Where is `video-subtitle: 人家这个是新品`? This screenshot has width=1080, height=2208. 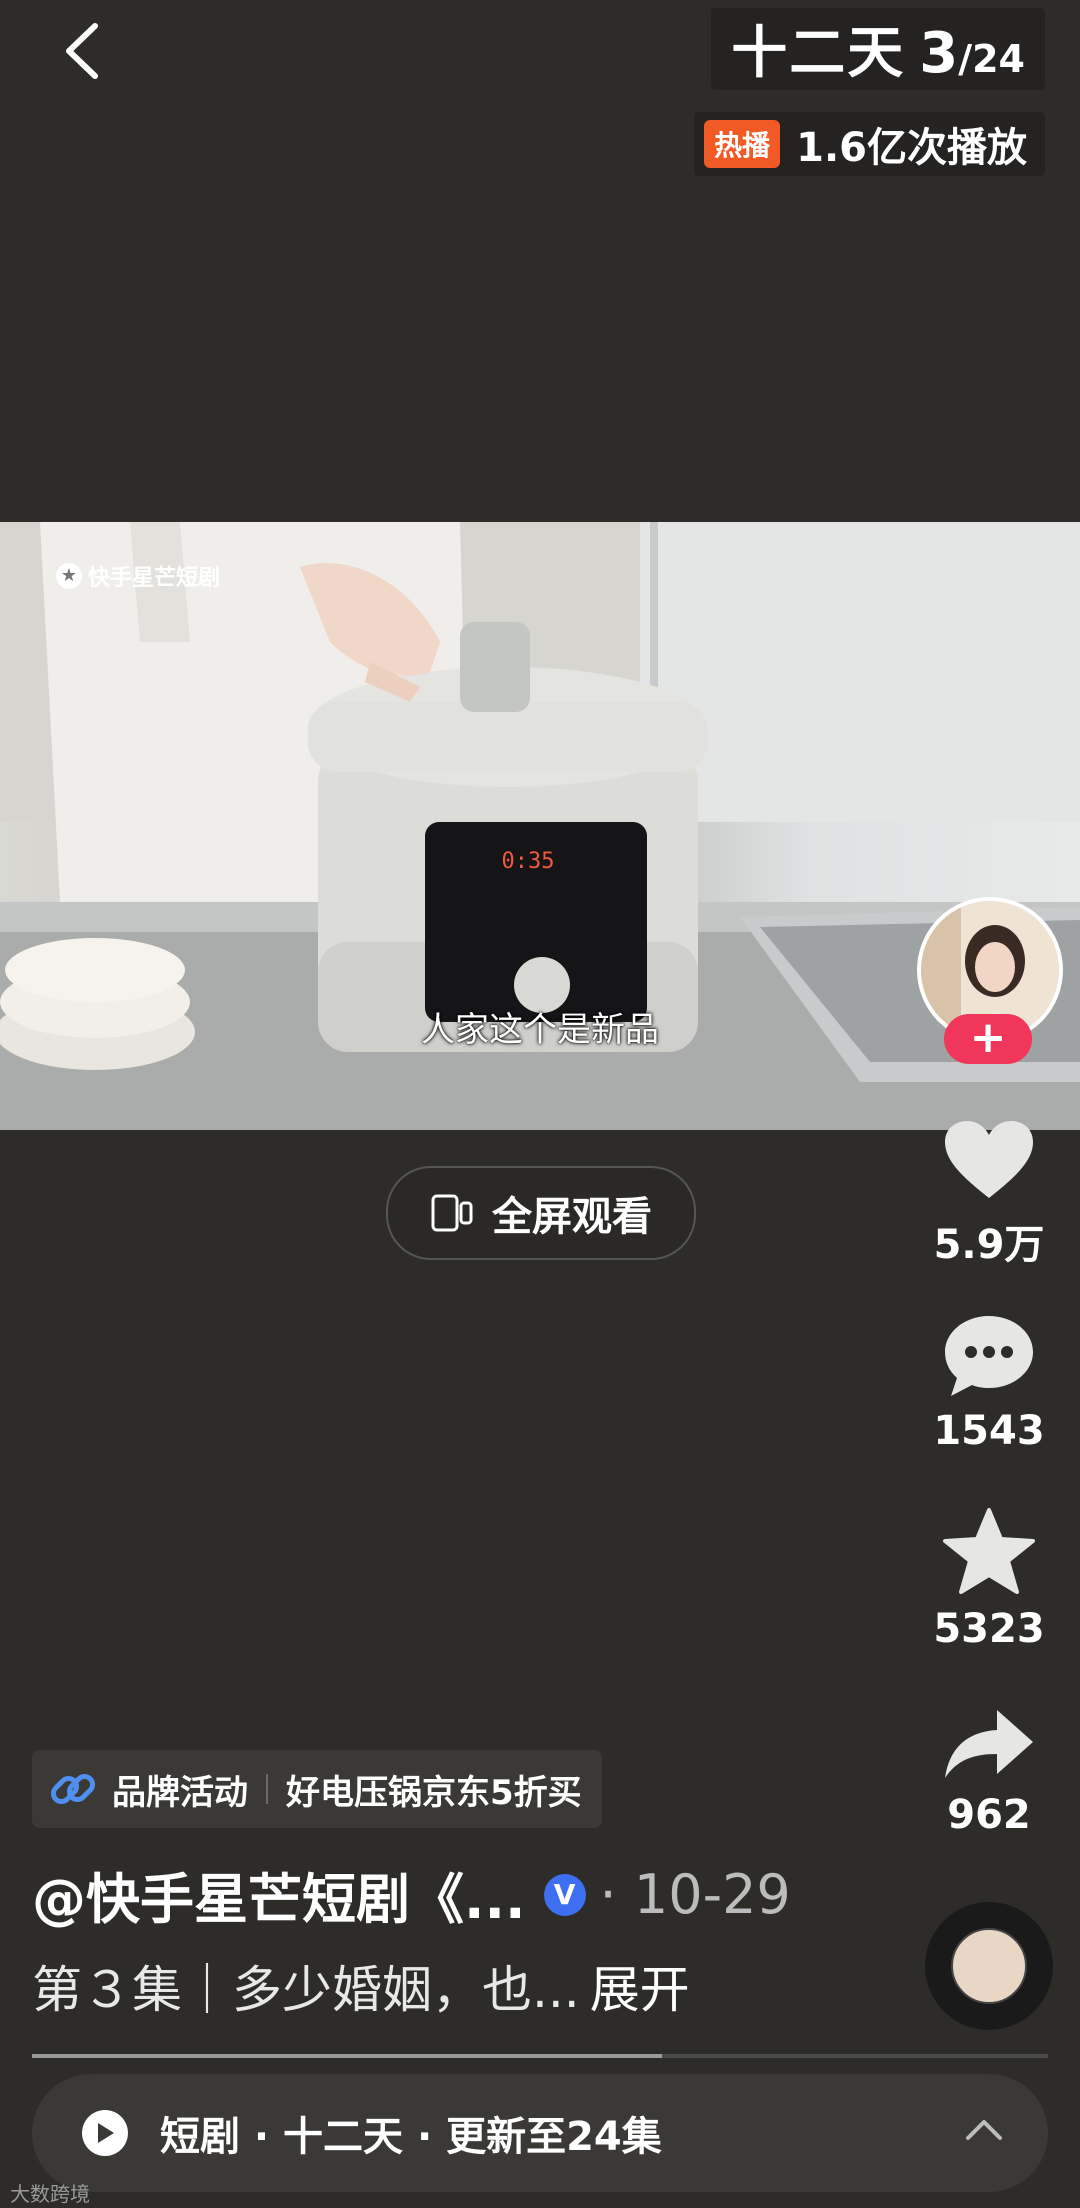
video-subtitle: 人家这个是新品 is located at coordinates (540, 1030).